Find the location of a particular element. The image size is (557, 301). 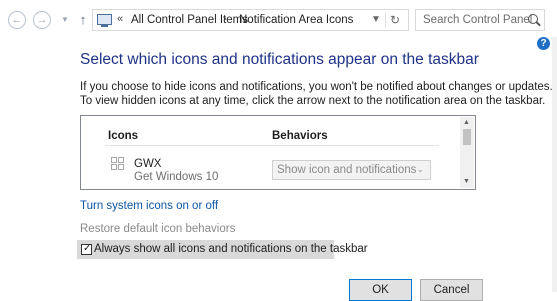

up-button: ↑ is located at coordinates (83, 20).